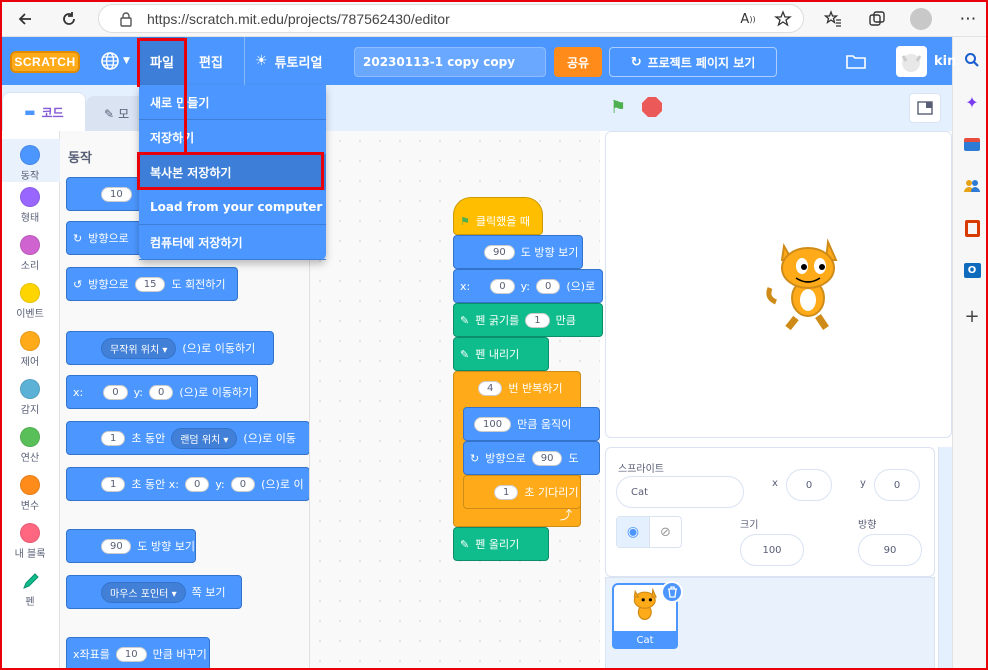  What do you see at coordinates (972, 144) in the screenshot?
I see `tools-icon` at bounding box center [972, 144].